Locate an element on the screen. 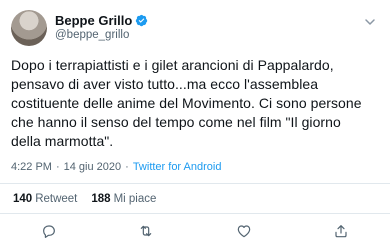 The image size is (390, 248). verified-badge-icon is located at coordinates (142, 20).